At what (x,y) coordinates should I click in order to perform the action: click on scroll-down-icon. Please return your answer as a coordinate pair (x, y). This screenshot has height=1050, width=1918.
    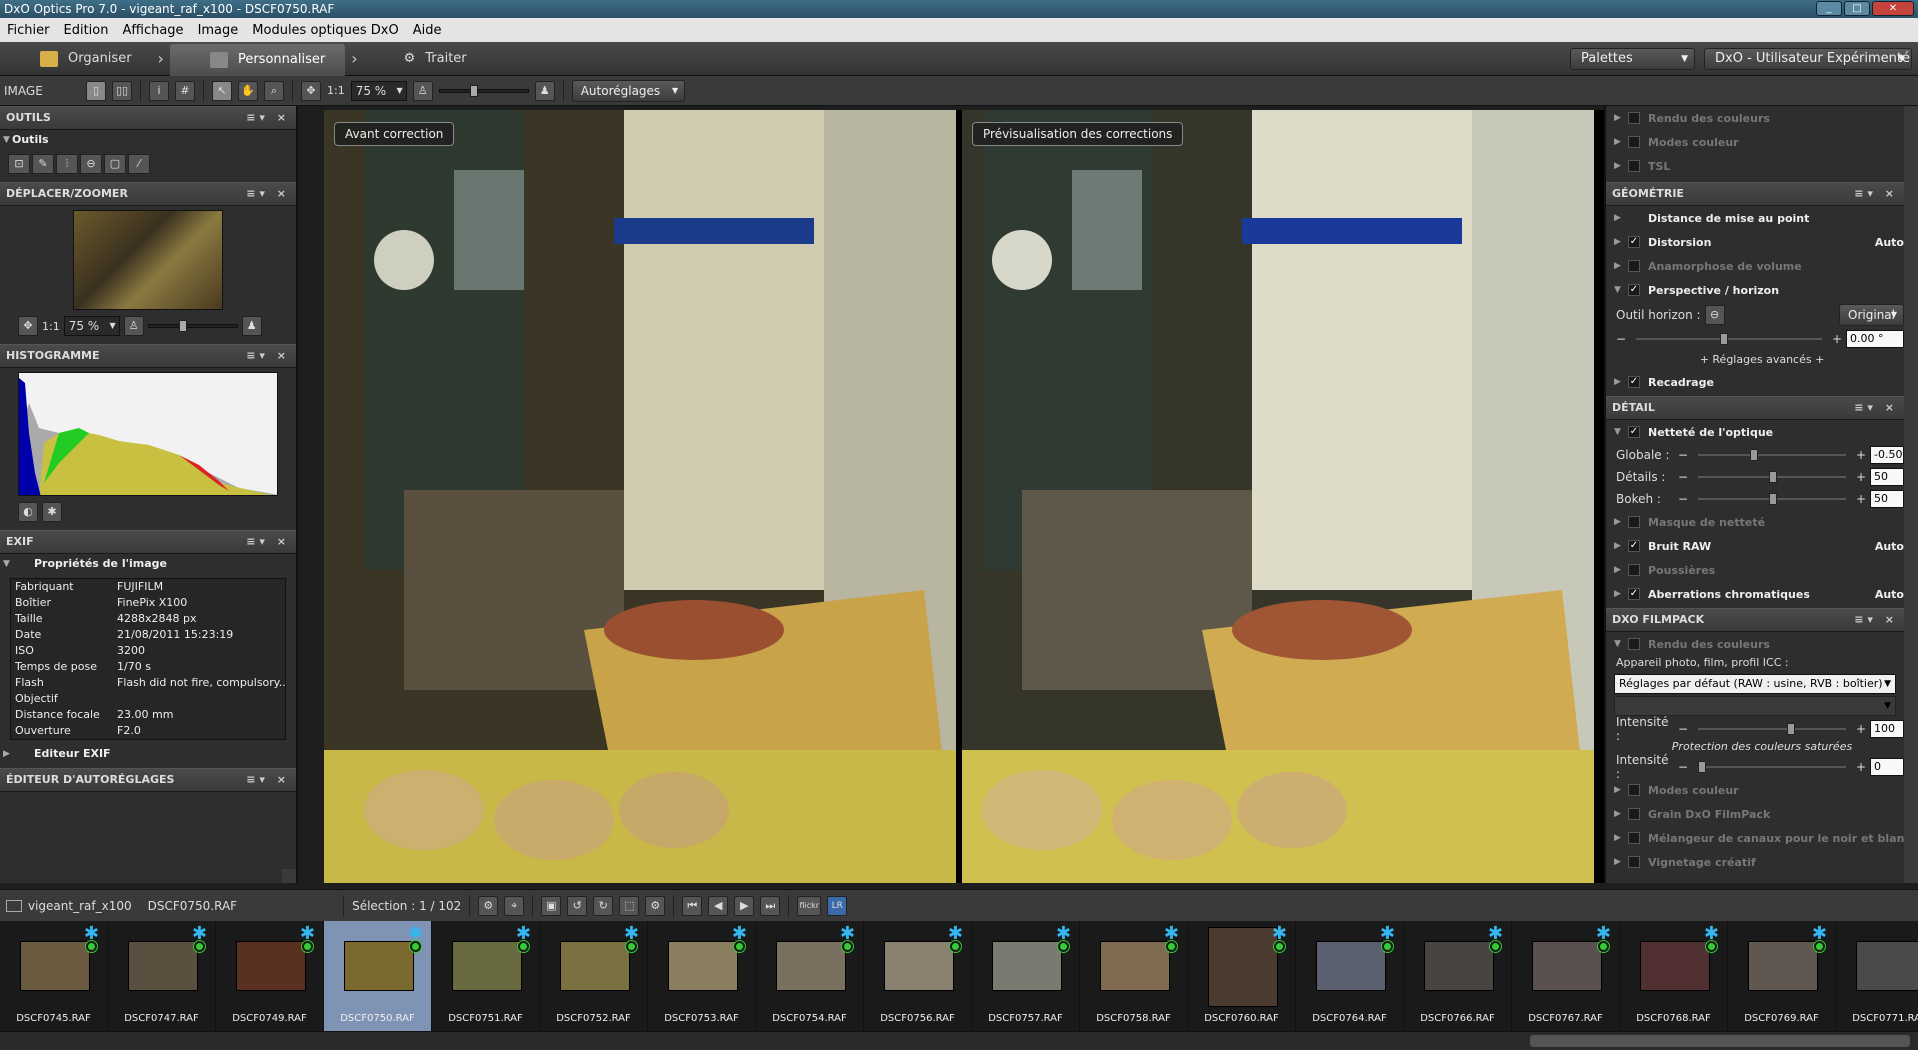
    Looking at the image, I should click on (289, 876).